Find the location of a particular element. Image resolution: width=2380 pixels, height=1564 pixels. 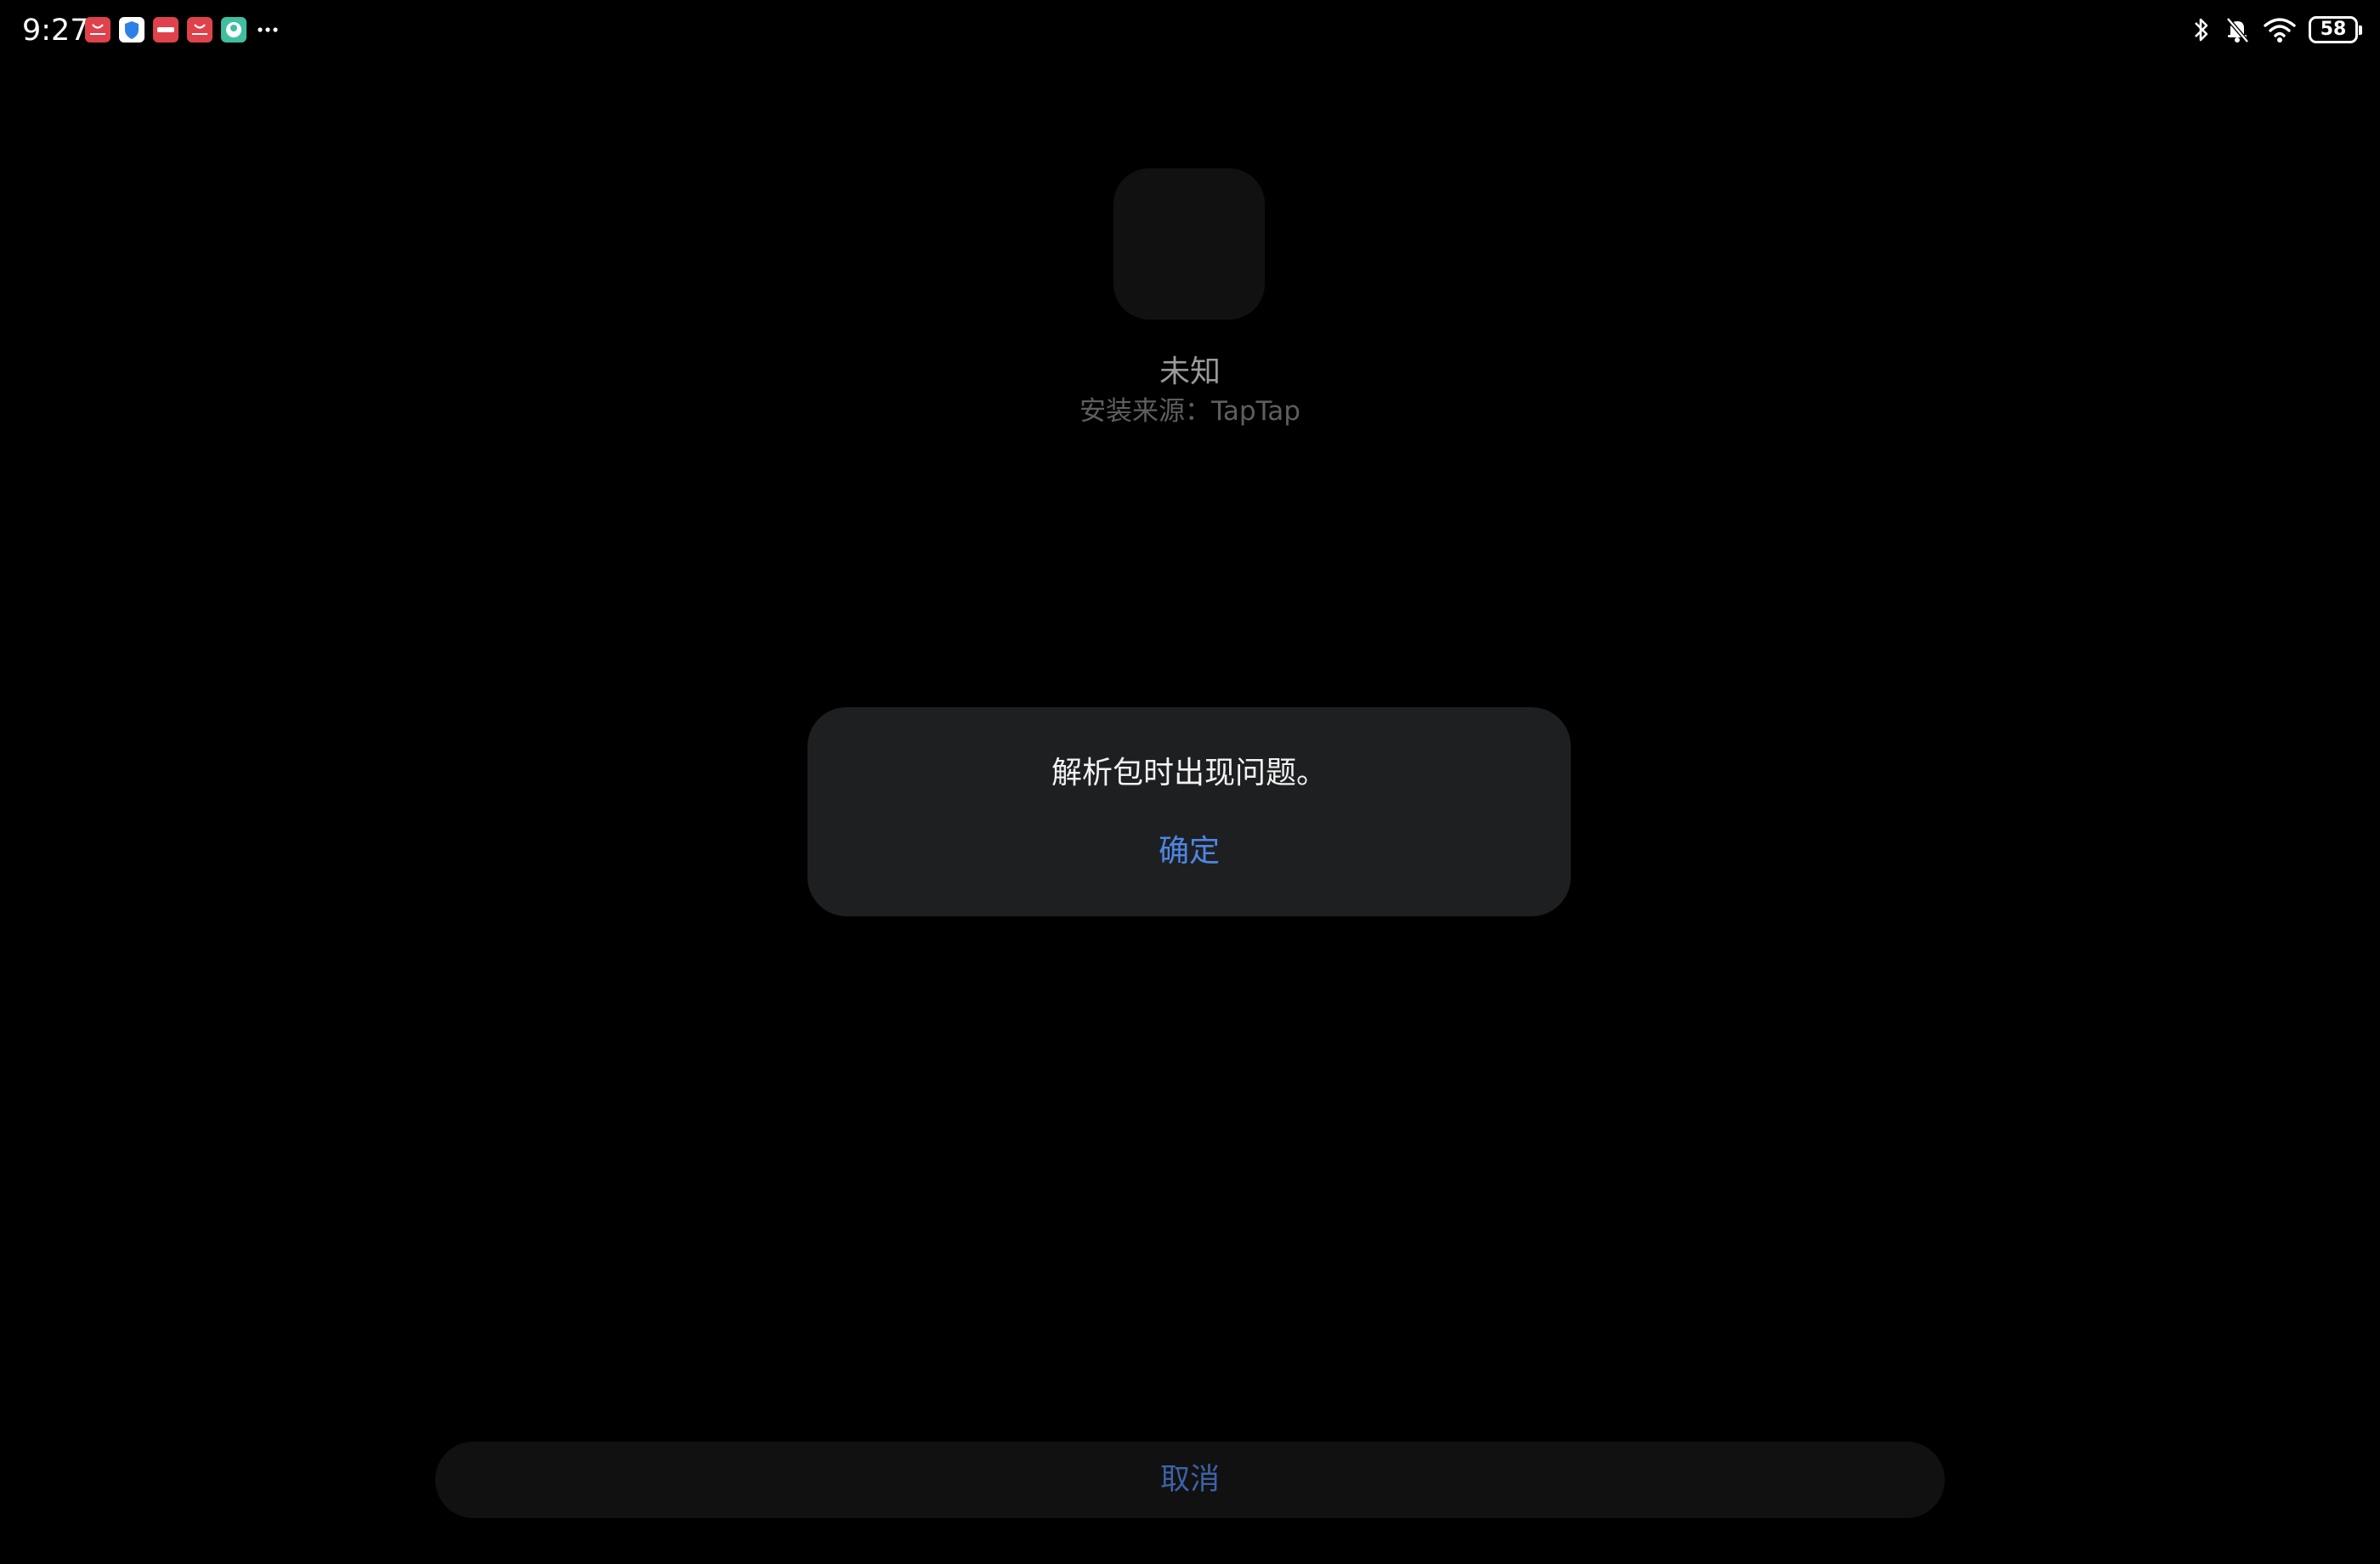

bell-muted-icon is located at coordinates (2237, 30).